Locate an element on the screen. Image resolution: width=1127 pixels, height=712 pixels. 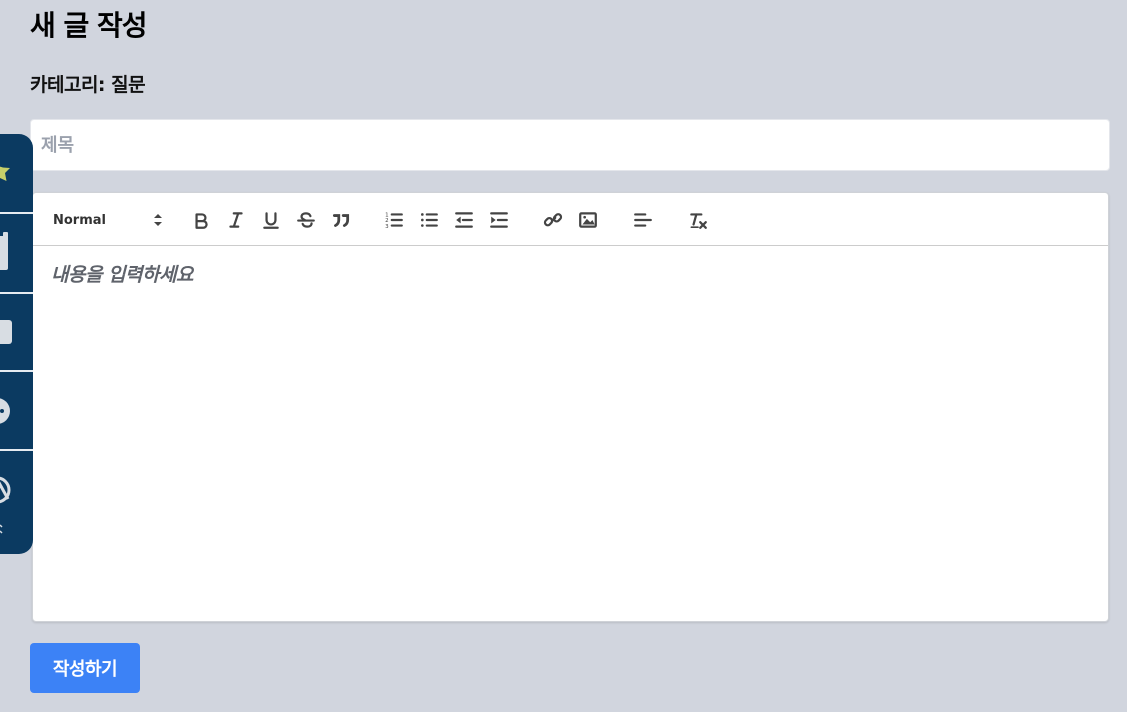
blockquote-button is located at coordinates (341, 220).